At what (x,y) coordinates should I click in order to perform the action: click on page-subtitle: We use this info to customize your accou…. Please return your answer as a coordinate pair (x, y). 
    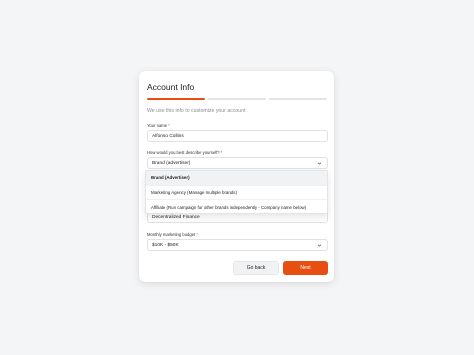
    Looking at the image, I should click on (196, 111).